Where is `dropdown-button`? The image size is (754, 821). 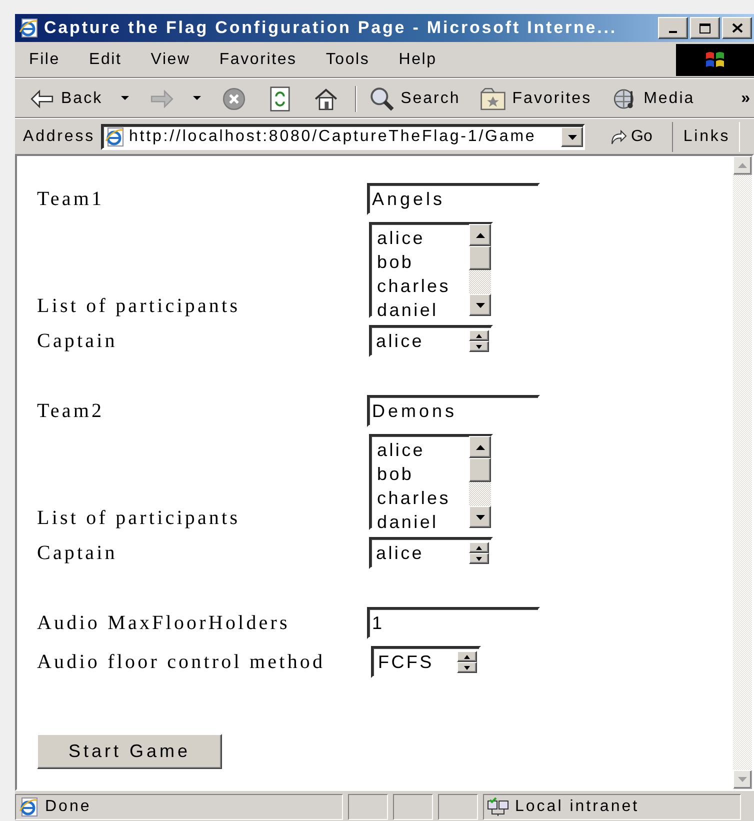 dropdown-button is located at coordinates (572, 137).